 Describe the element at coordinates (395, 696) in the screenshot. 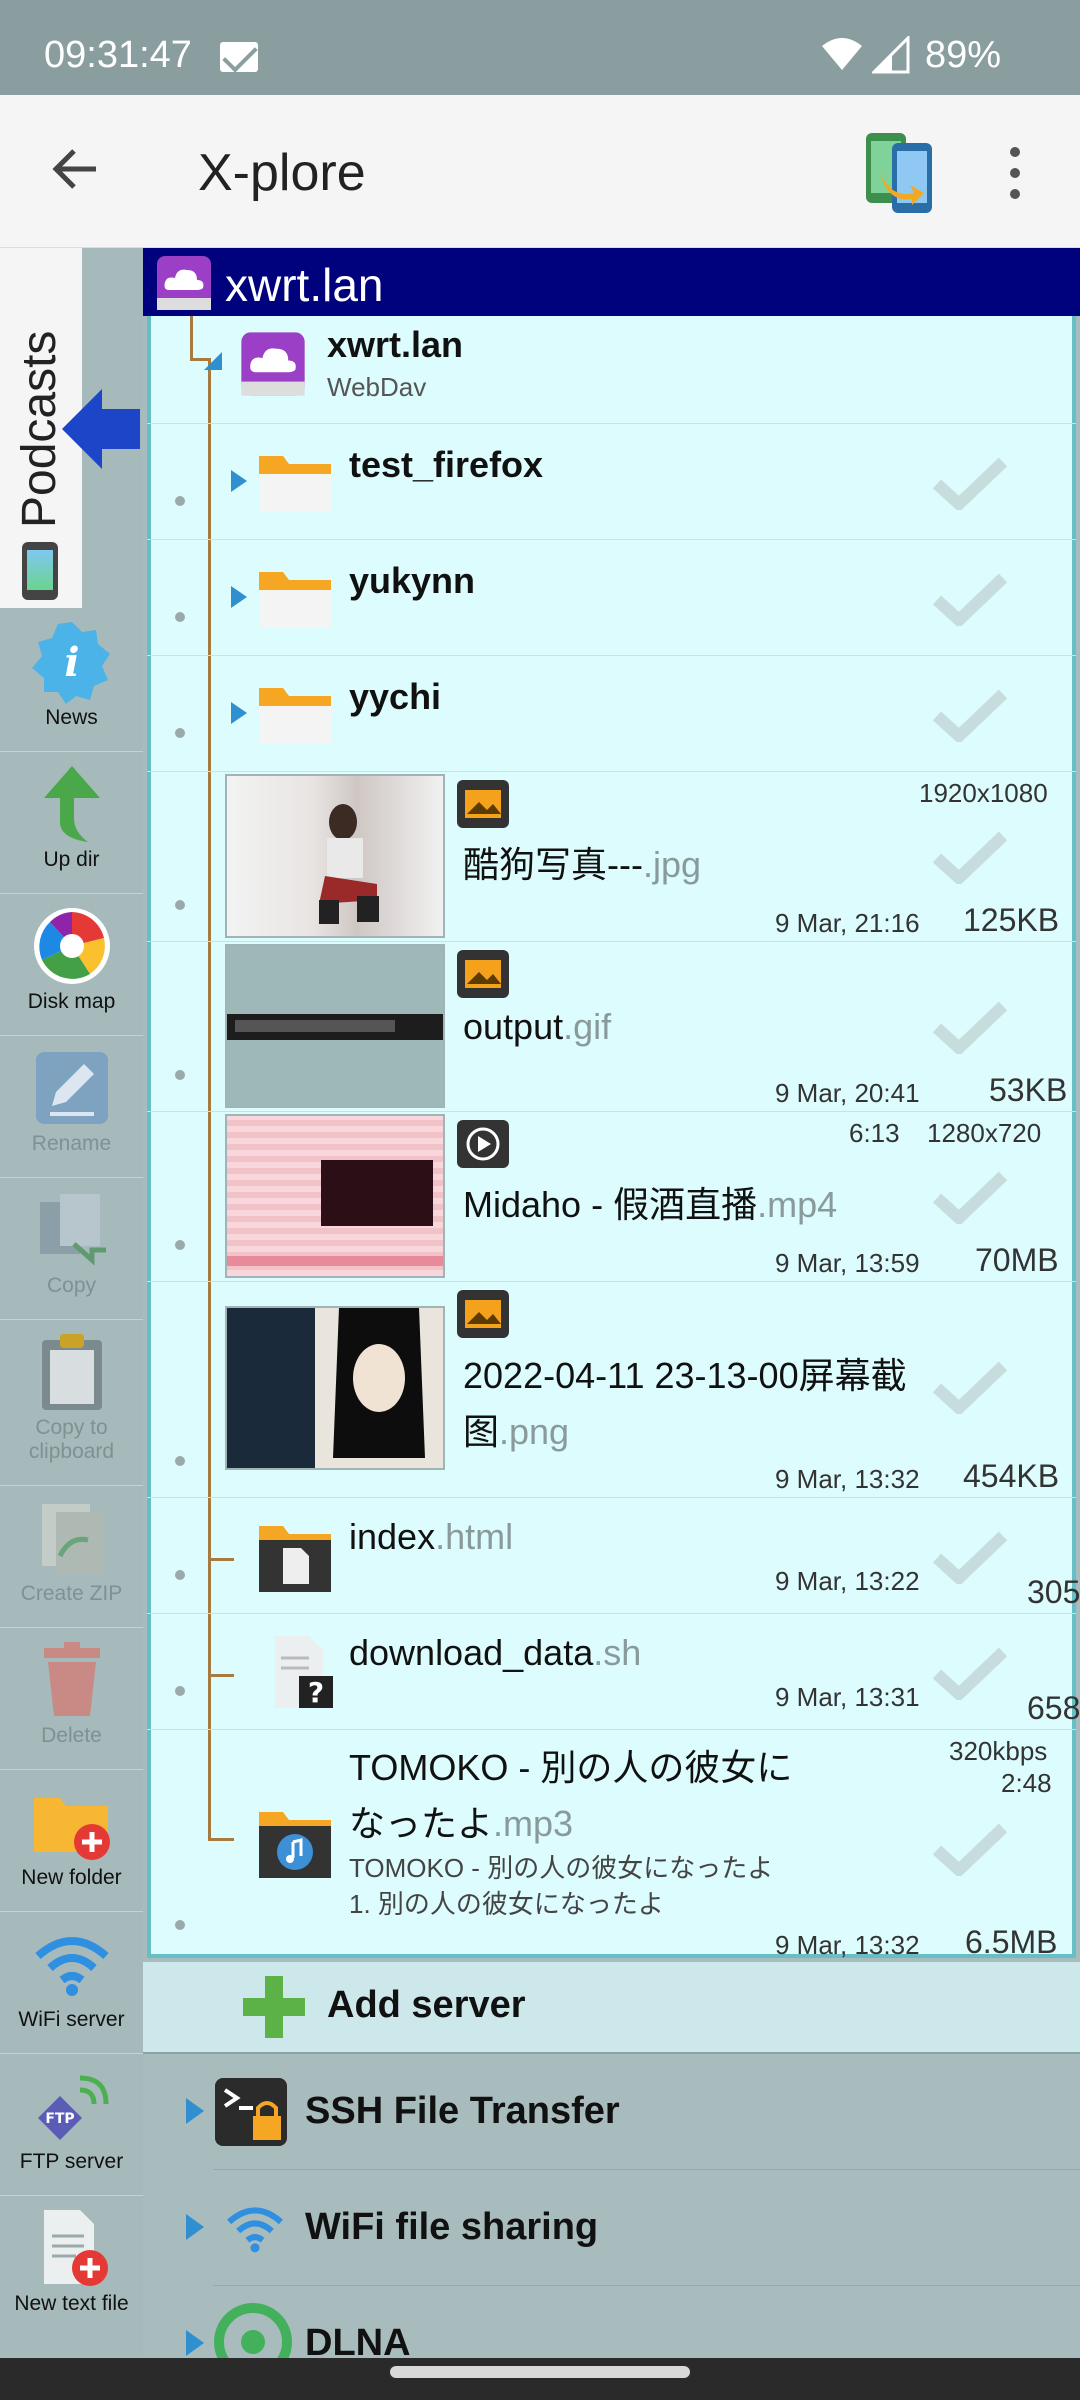

I see `folder-name: yychi` at that location.